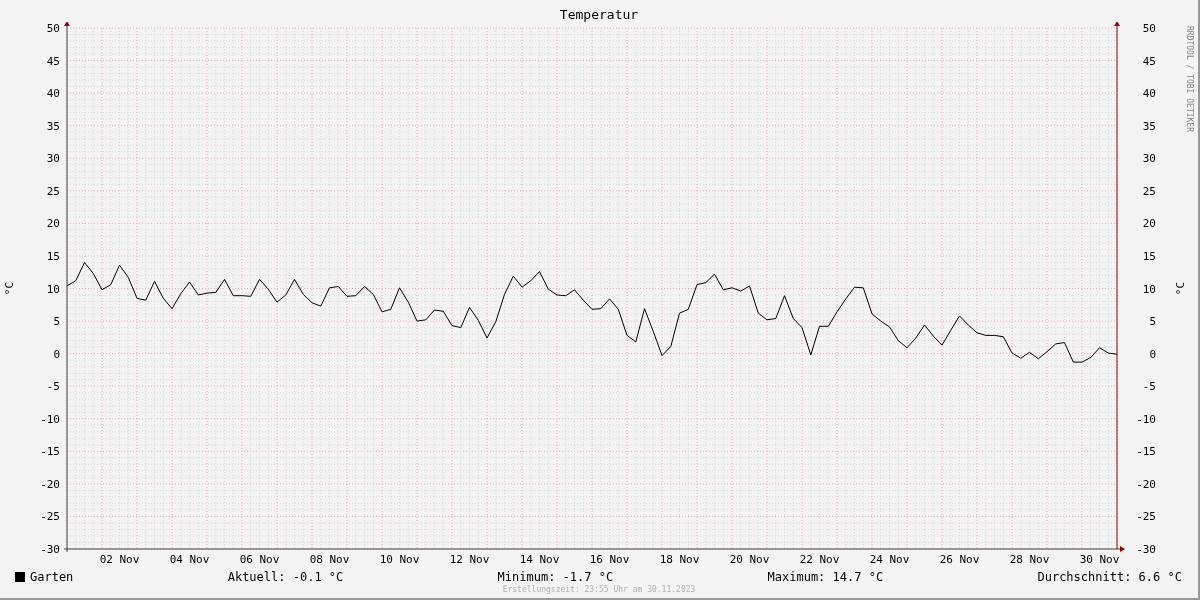 This screenshot has width=1200, height=600. Describe the element at coordinates (599, 14) in the screenshot. I see `chart-title: Temperatur` at that location.